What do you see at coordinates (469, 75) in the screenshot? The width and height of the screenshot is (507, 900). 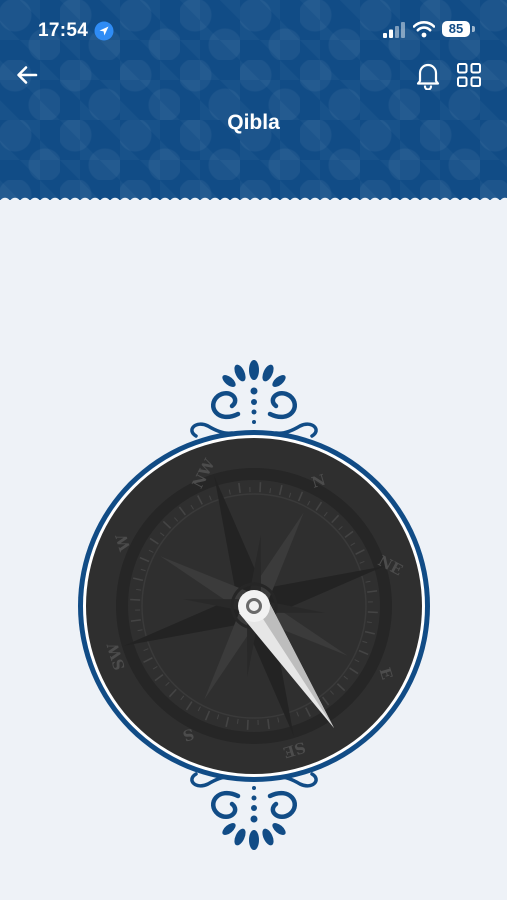 I see `grid-icon` at bounding box center [469, 75].